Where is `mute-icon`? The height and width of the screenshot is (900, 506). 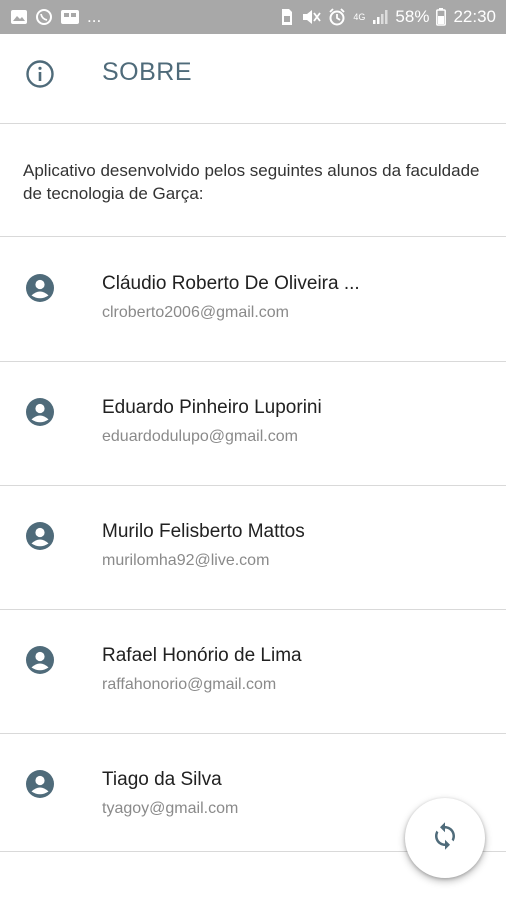 mute-icon is located at coordinates (311, 17).